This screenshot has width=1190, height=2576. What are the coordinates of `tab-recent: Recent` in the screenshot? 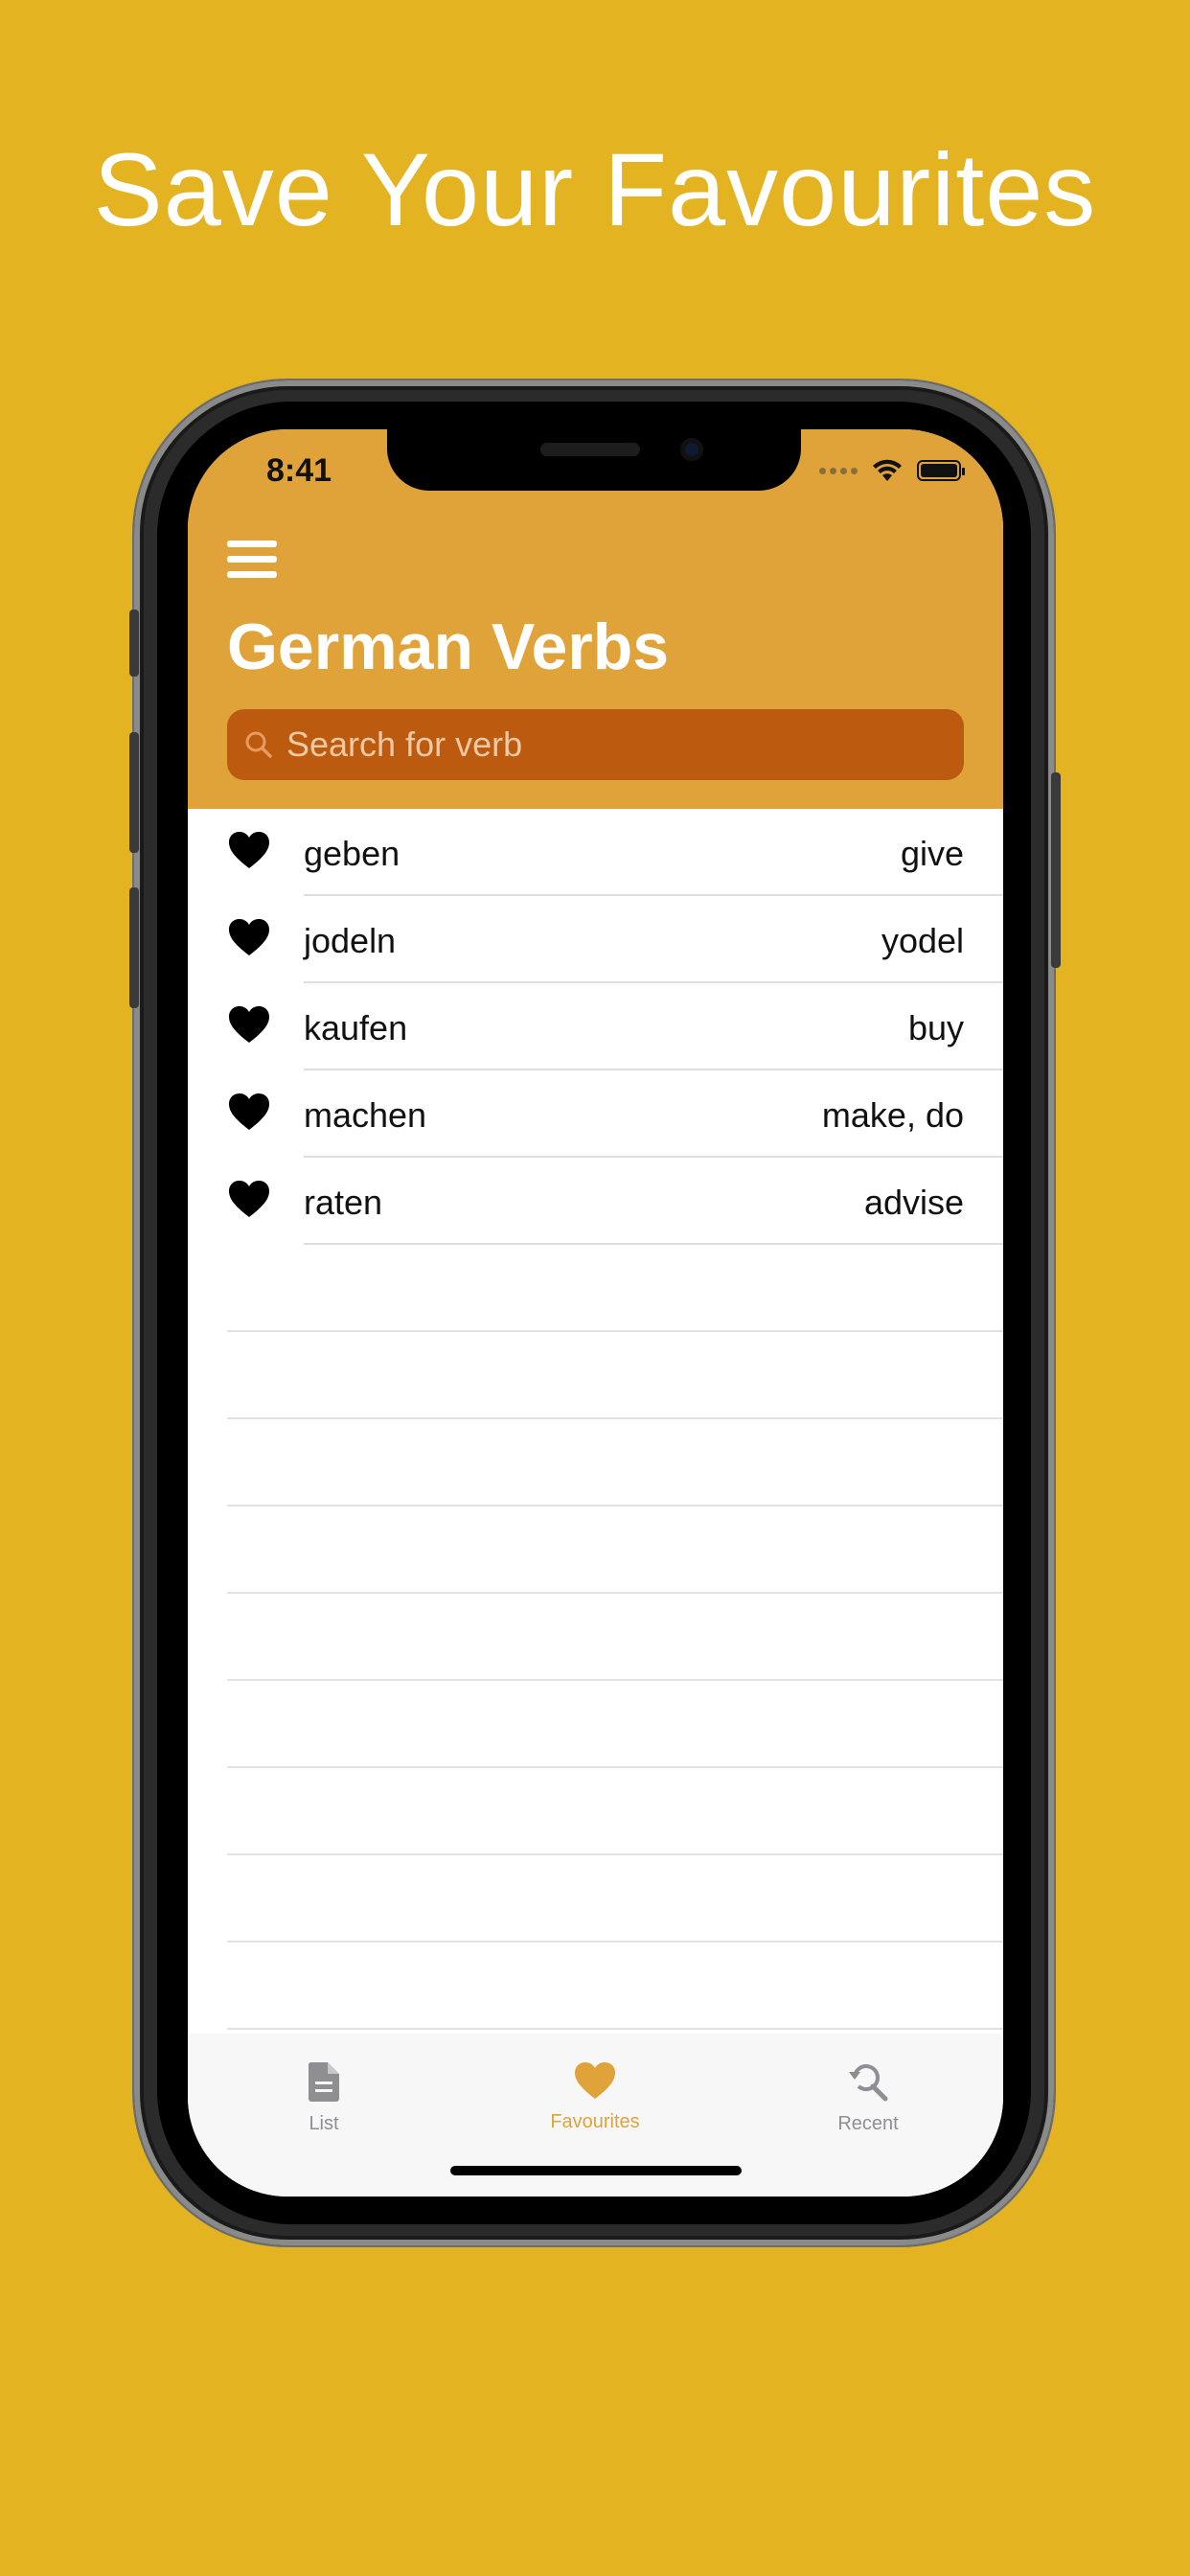 It's located at (868, 2097).